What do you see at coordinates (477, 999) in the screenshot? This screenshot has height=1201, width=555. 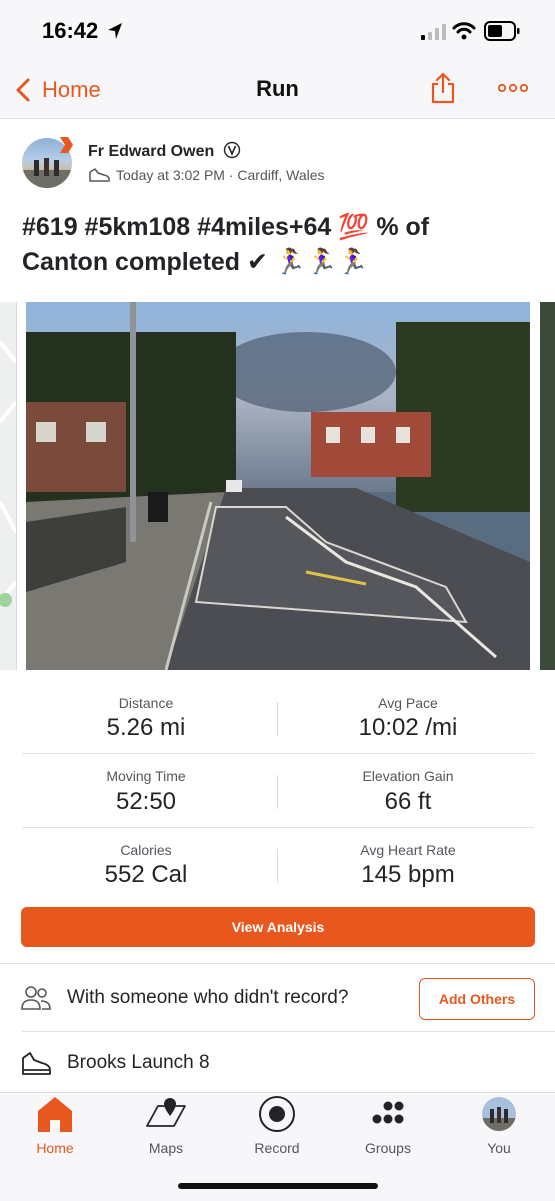 I see `add-others-button: Add Others` at bounding box center [477, 999].